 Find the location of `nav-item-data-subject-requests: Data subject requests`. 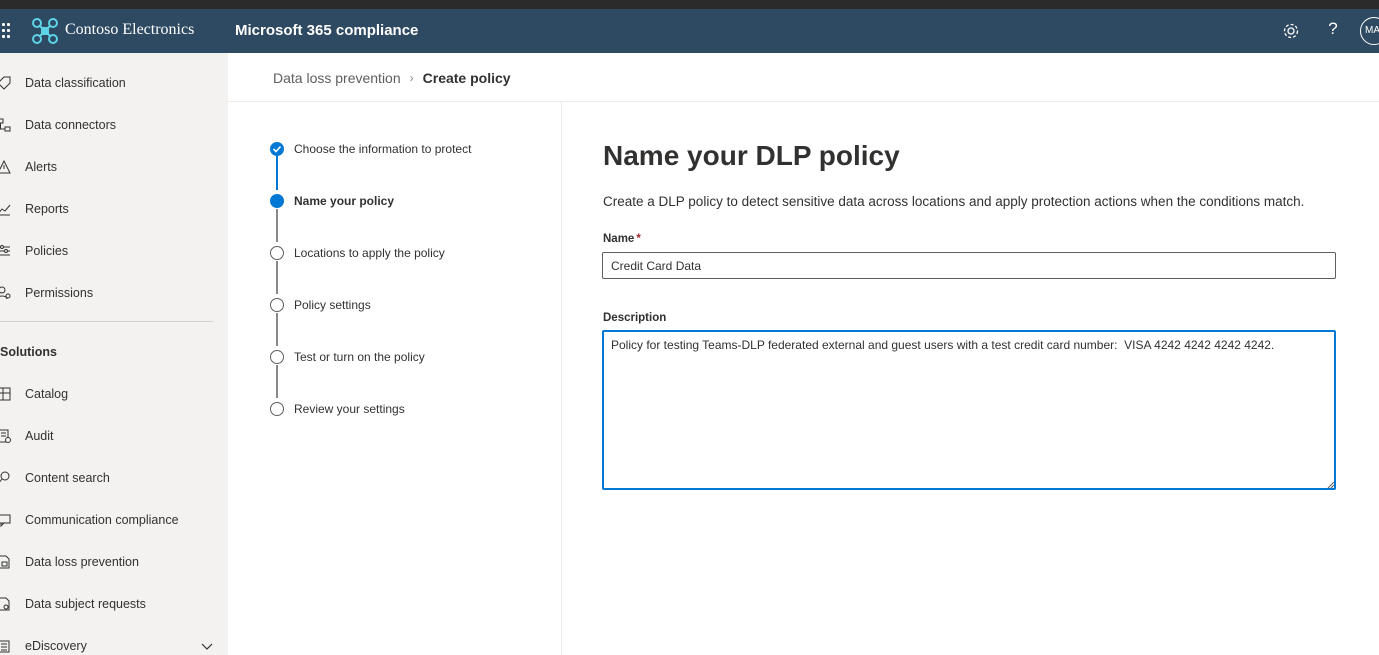

nav-item-data-subject-requests: Data subject requests is located at coordinates (114, 604).